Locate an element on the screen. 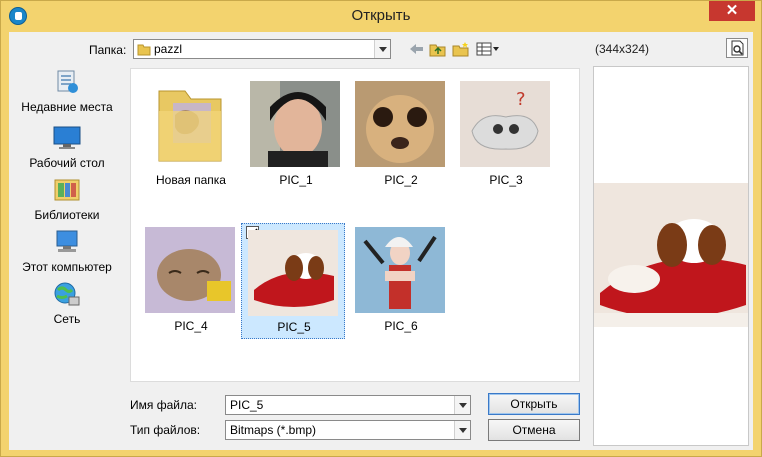  place-label: Рабочий стол is located at coordinates (67, 163).